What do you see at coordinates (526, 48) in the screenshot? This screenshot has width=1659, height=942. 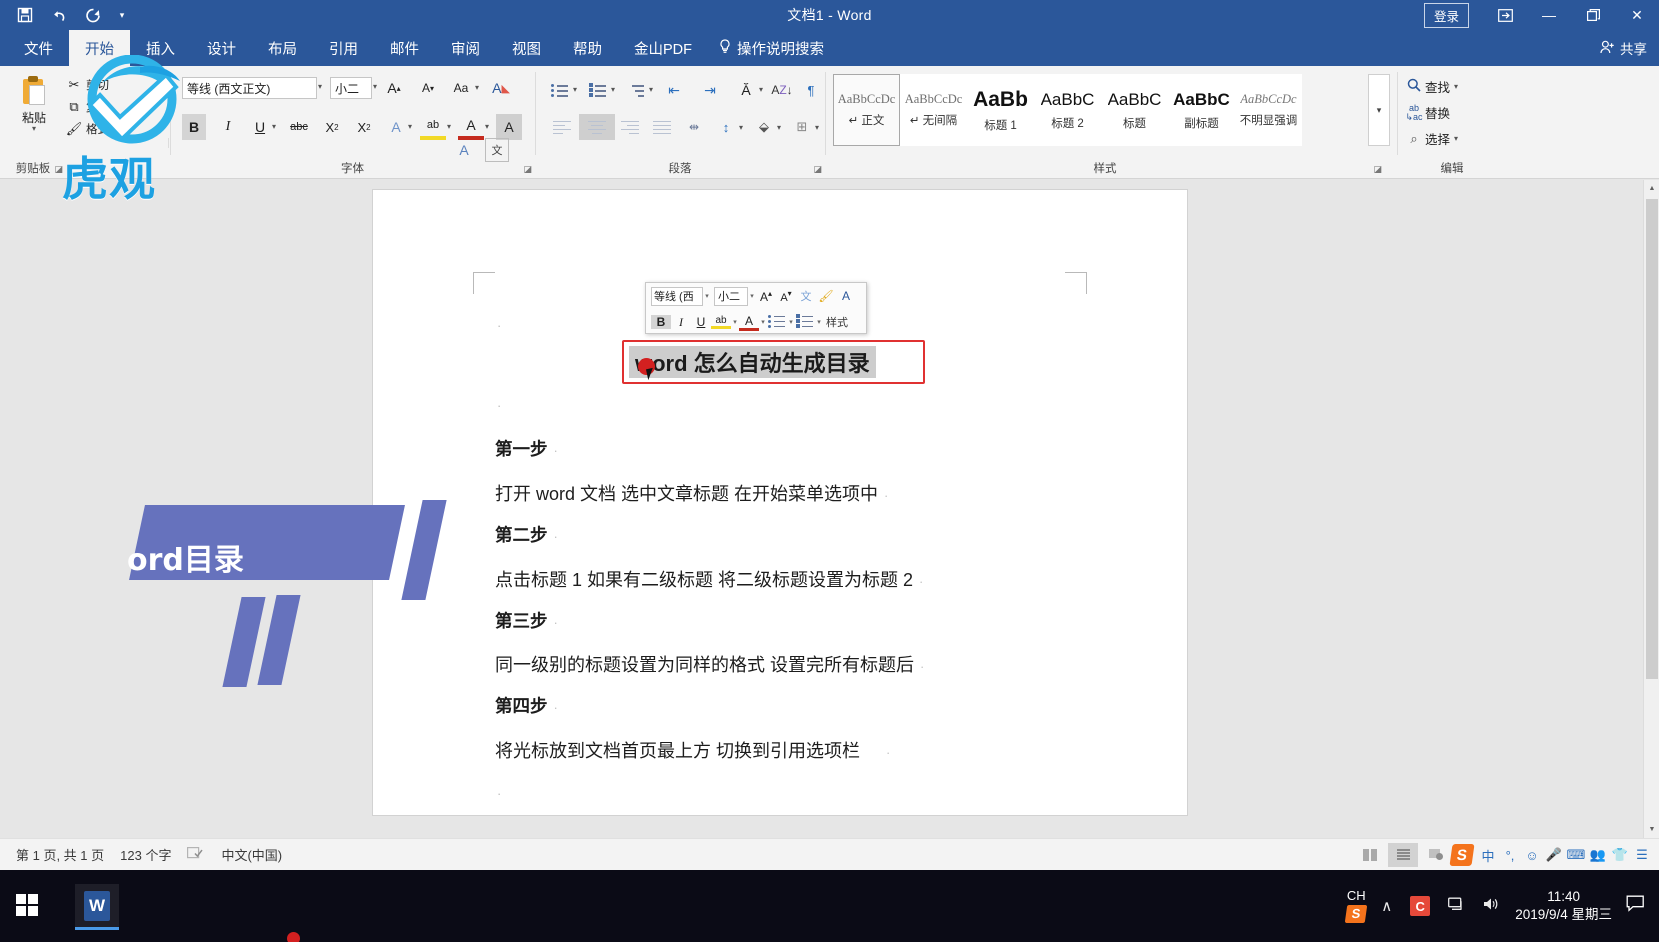 I see `tab-view: 视图` at bounding box center [526, 48].